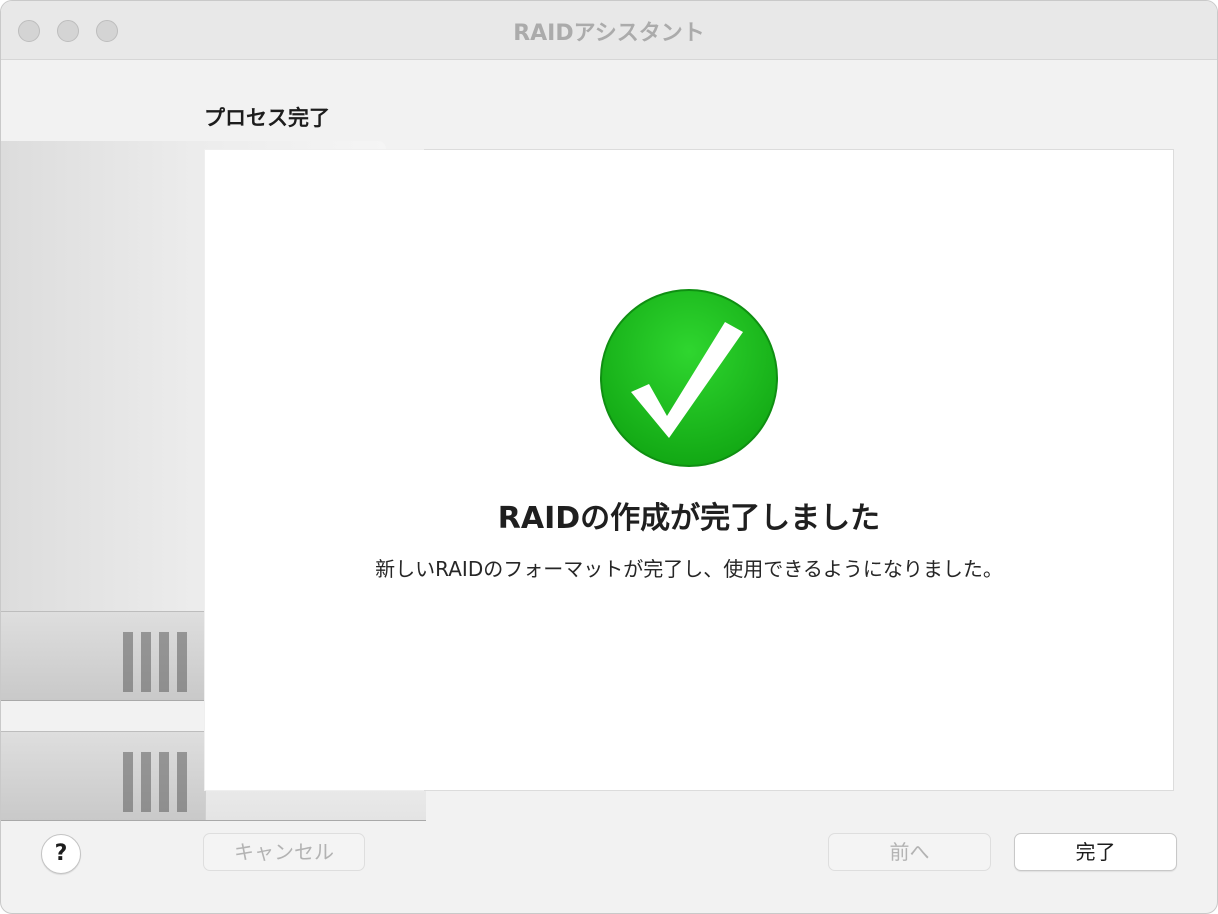 The image size is (1218, 914). I want to click on done-button: 完了, so click(1095, 852).